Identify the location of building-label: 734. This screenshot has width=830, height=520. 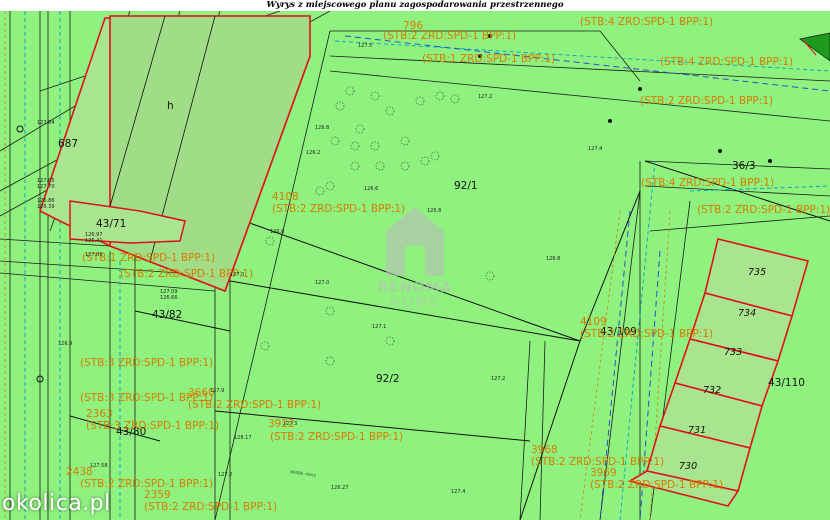
(747, 313).